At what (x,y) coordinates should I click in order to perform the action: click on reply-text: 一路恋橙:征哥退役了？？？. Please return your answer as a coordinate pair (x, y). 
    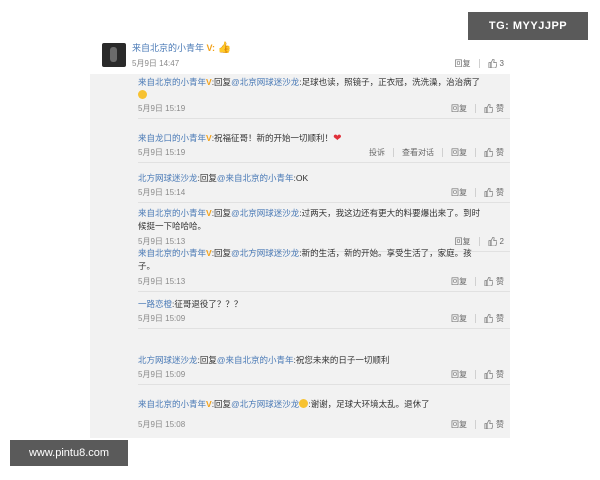
    Looking at the image, I should click on (313, 304).